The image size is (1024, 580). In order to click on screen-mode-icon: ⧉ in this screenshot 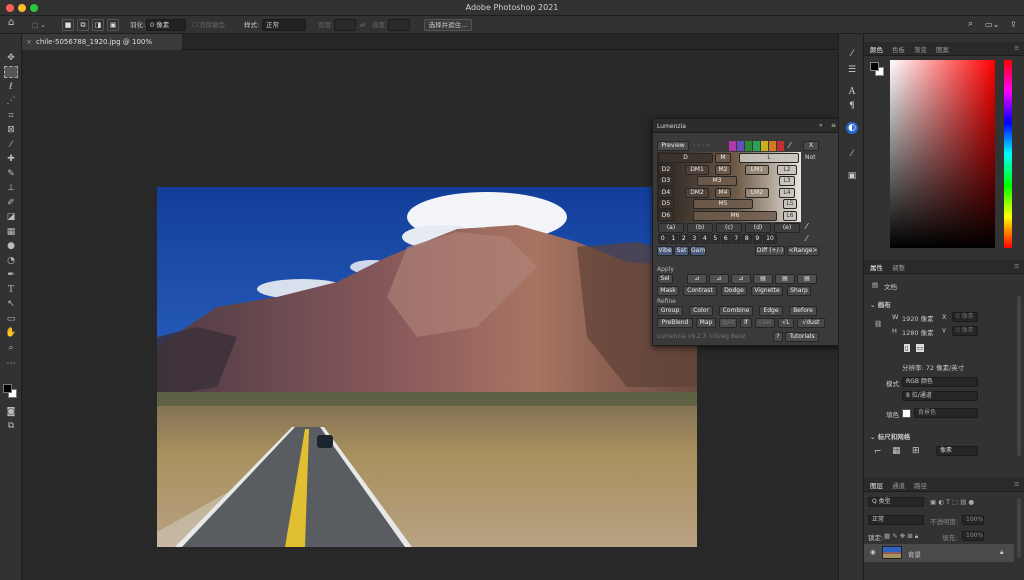, I will do `click(11, 426)`.